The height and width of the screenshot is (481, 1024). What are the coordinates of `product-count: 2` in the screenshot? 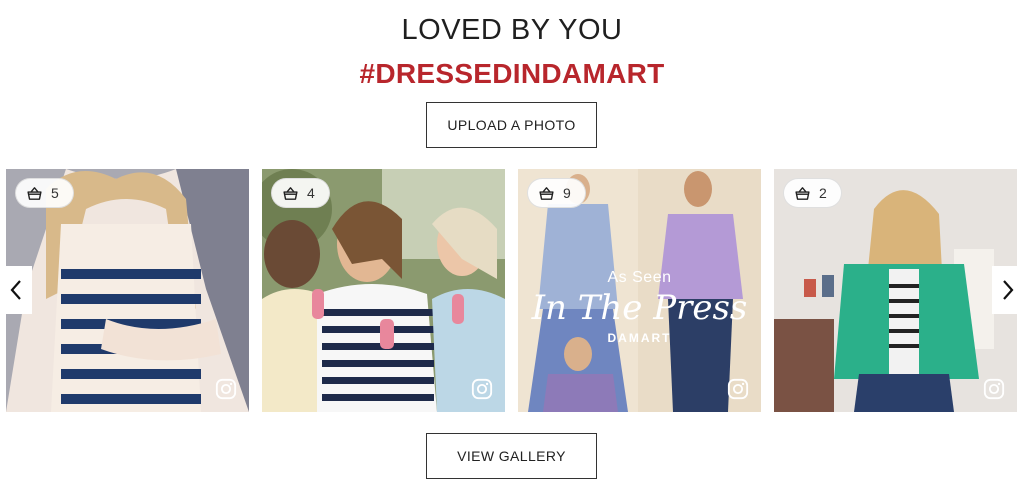 It's located at (823, 193).